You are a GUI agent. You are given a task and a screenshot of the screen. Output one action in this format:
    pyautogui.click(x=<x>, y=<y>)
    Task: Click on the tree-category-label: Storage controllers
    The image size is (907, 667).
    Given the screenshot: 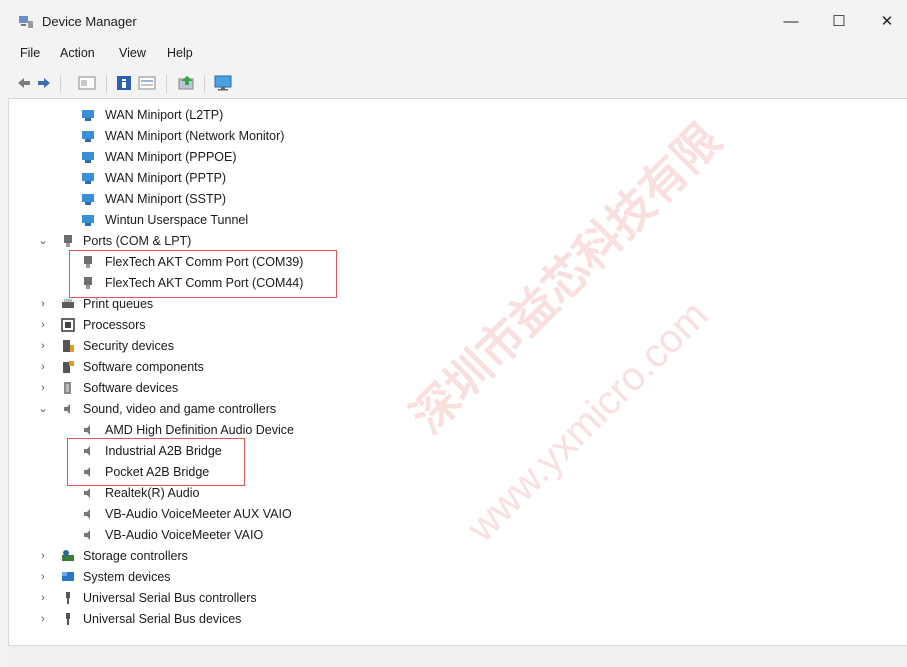 What is the action you would take?
    pyautogui.click(x=135, y=556)
    